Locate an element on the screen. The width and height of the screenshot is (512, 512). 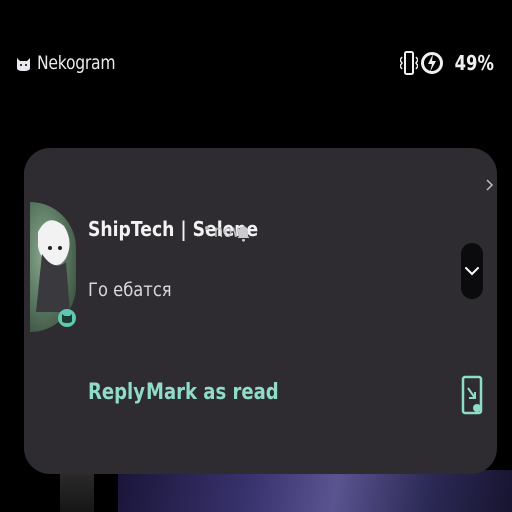
vibrate-icon is located at coordinates (409, 63).